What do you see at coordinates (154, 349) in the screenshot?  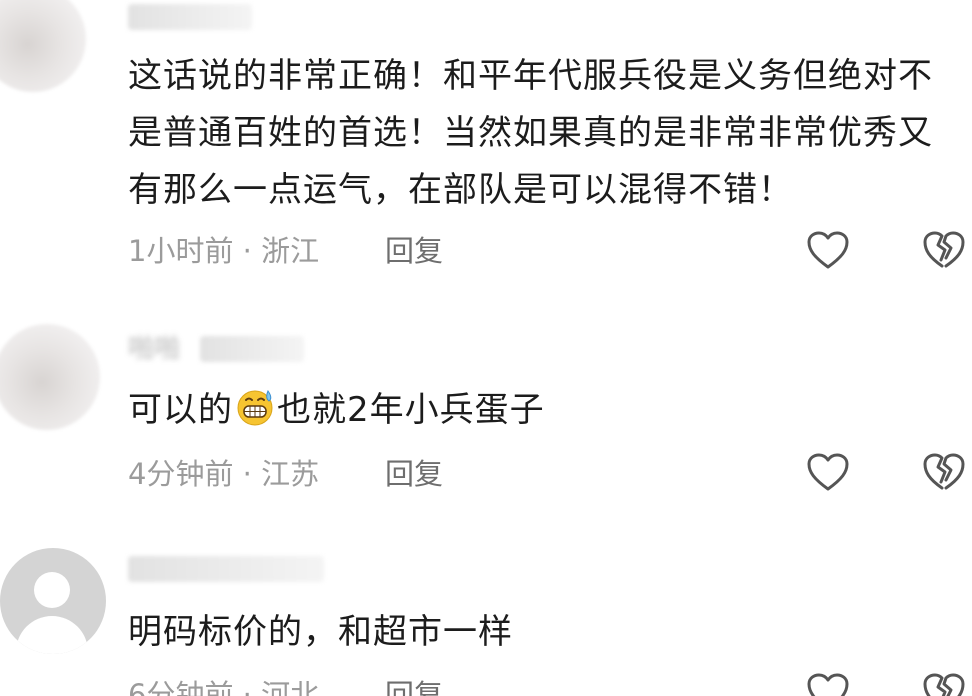 I see `username: 啪啪` at bounding box center [154, 349].